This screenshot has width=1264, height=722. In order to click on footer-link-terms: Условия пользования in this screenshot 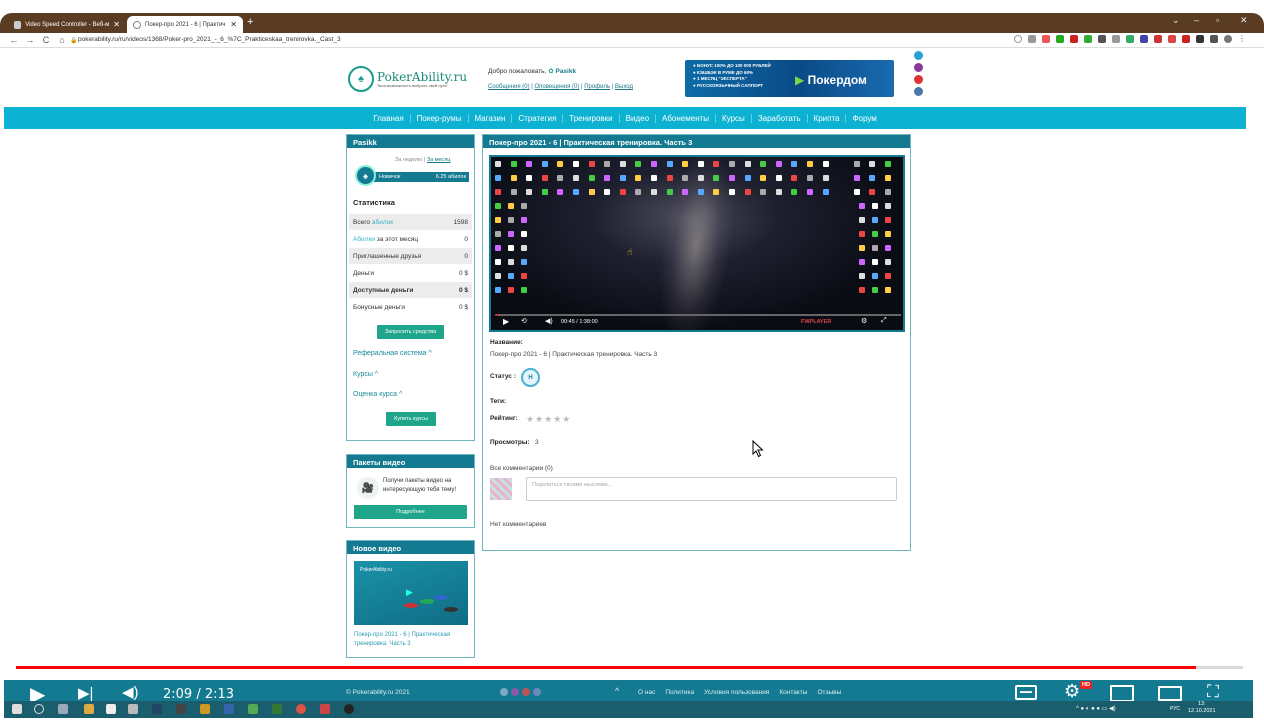, I will do `click(736, 692)`.